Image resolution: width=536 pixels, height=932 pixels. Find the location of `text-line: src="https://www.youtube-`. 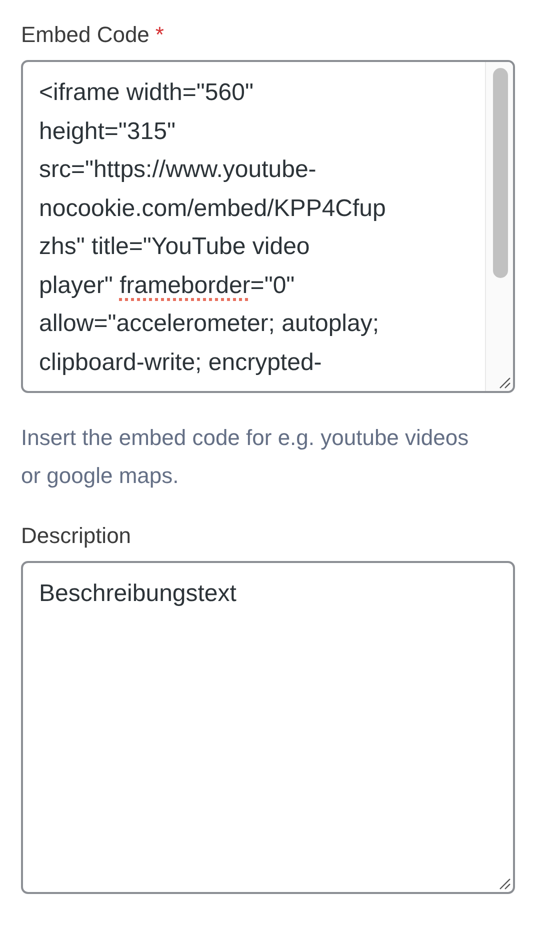

text-line: src="https://www.youtube- is located at coordinates (178, 170).